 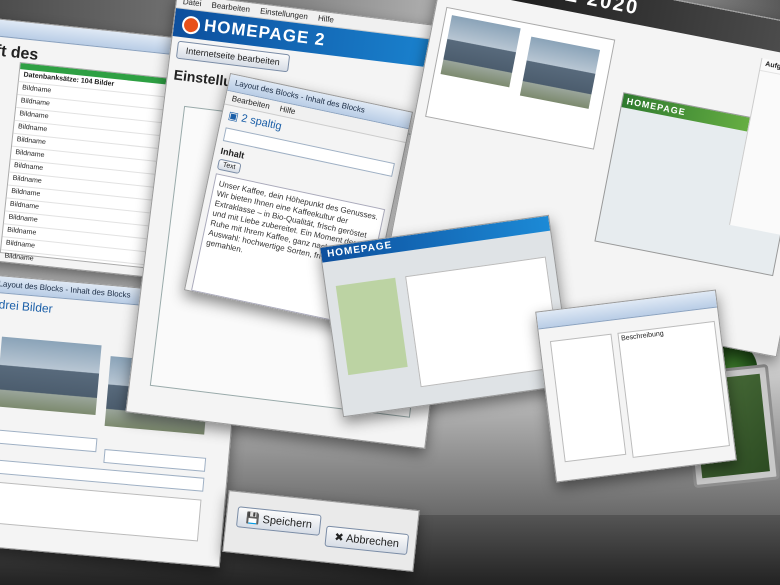 I want to click on description-window: Beschreibung, so click(x=636, y=386).